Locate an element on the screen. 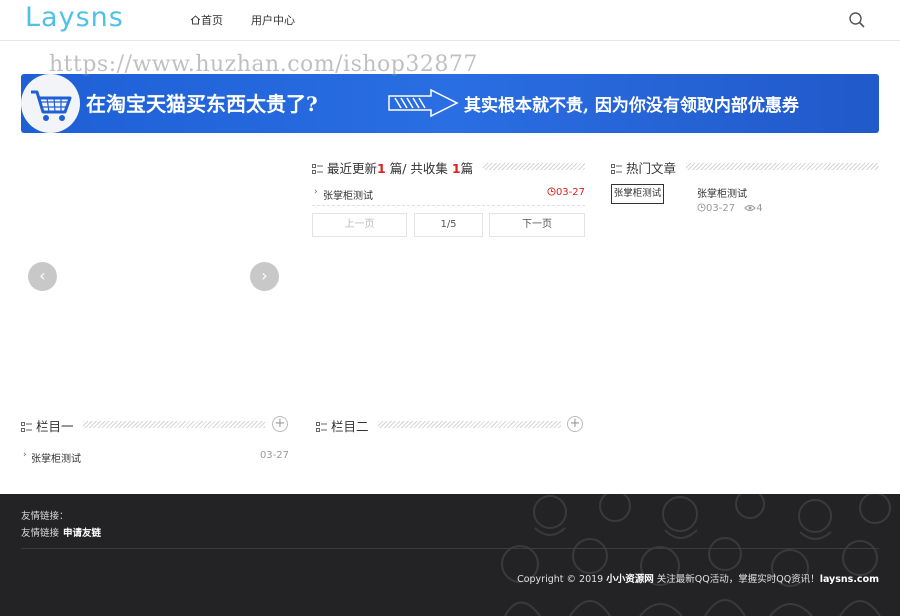 Image resolution: width=900 pixels, height=616 pixels. recent-section-title: 最近更新1 篇/ 共收集 1篇 is located at coordinates (393, 167).